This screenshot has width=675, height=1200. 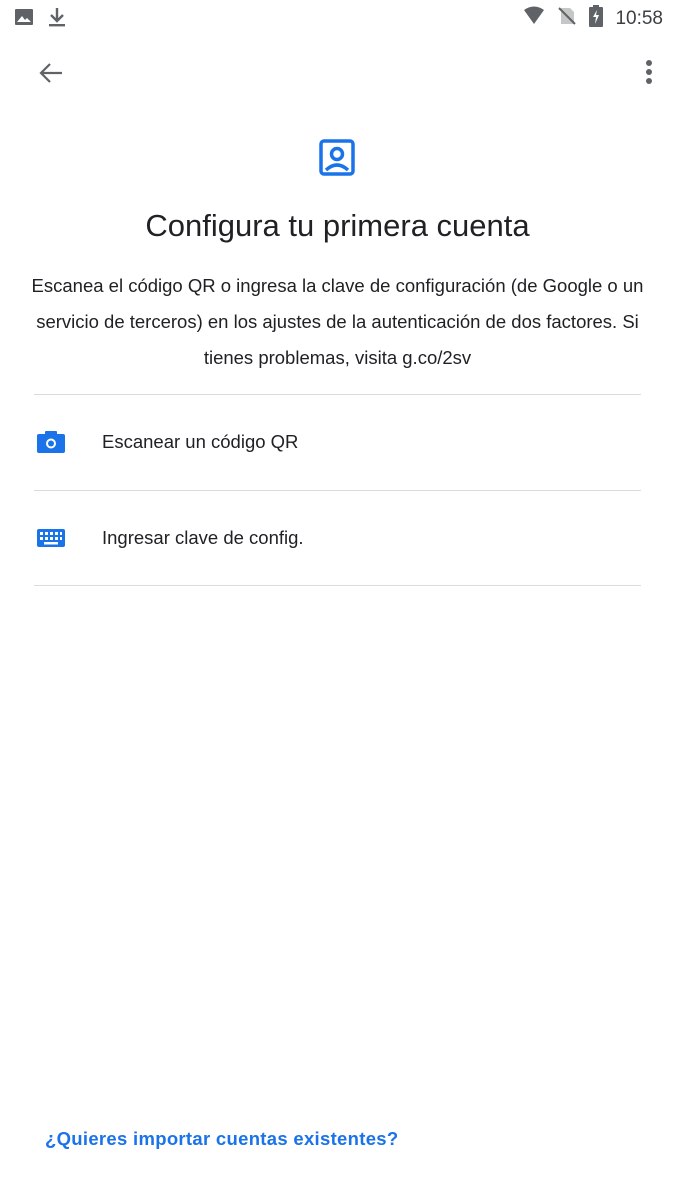 I want to click on status-time: 10:58, so click(x=639, y=18).